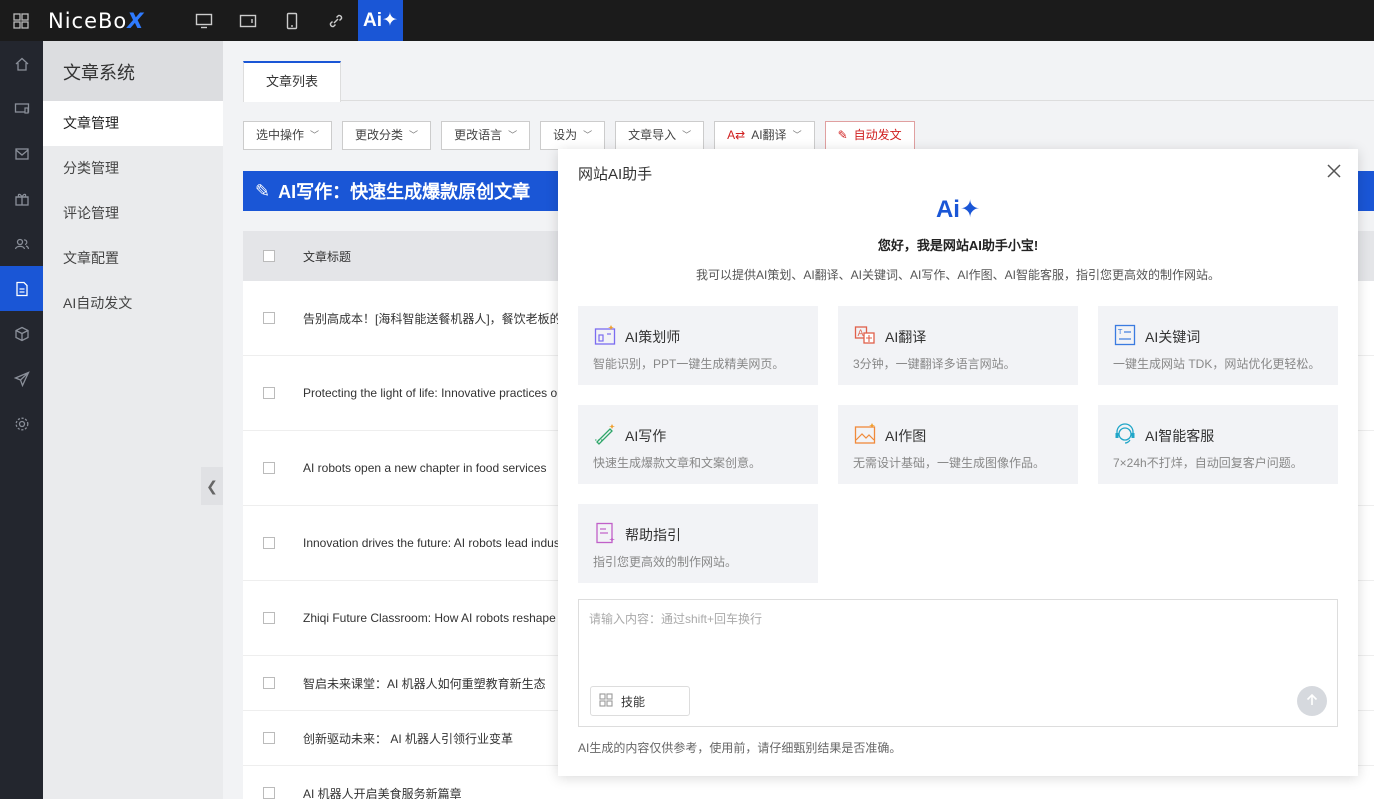 This screenshot has width=1374, height=799. Describe the element at coordinates (486, 135) in the screenshot. I see `change-language-dropdown: 更改语言 ﹀` at that location.